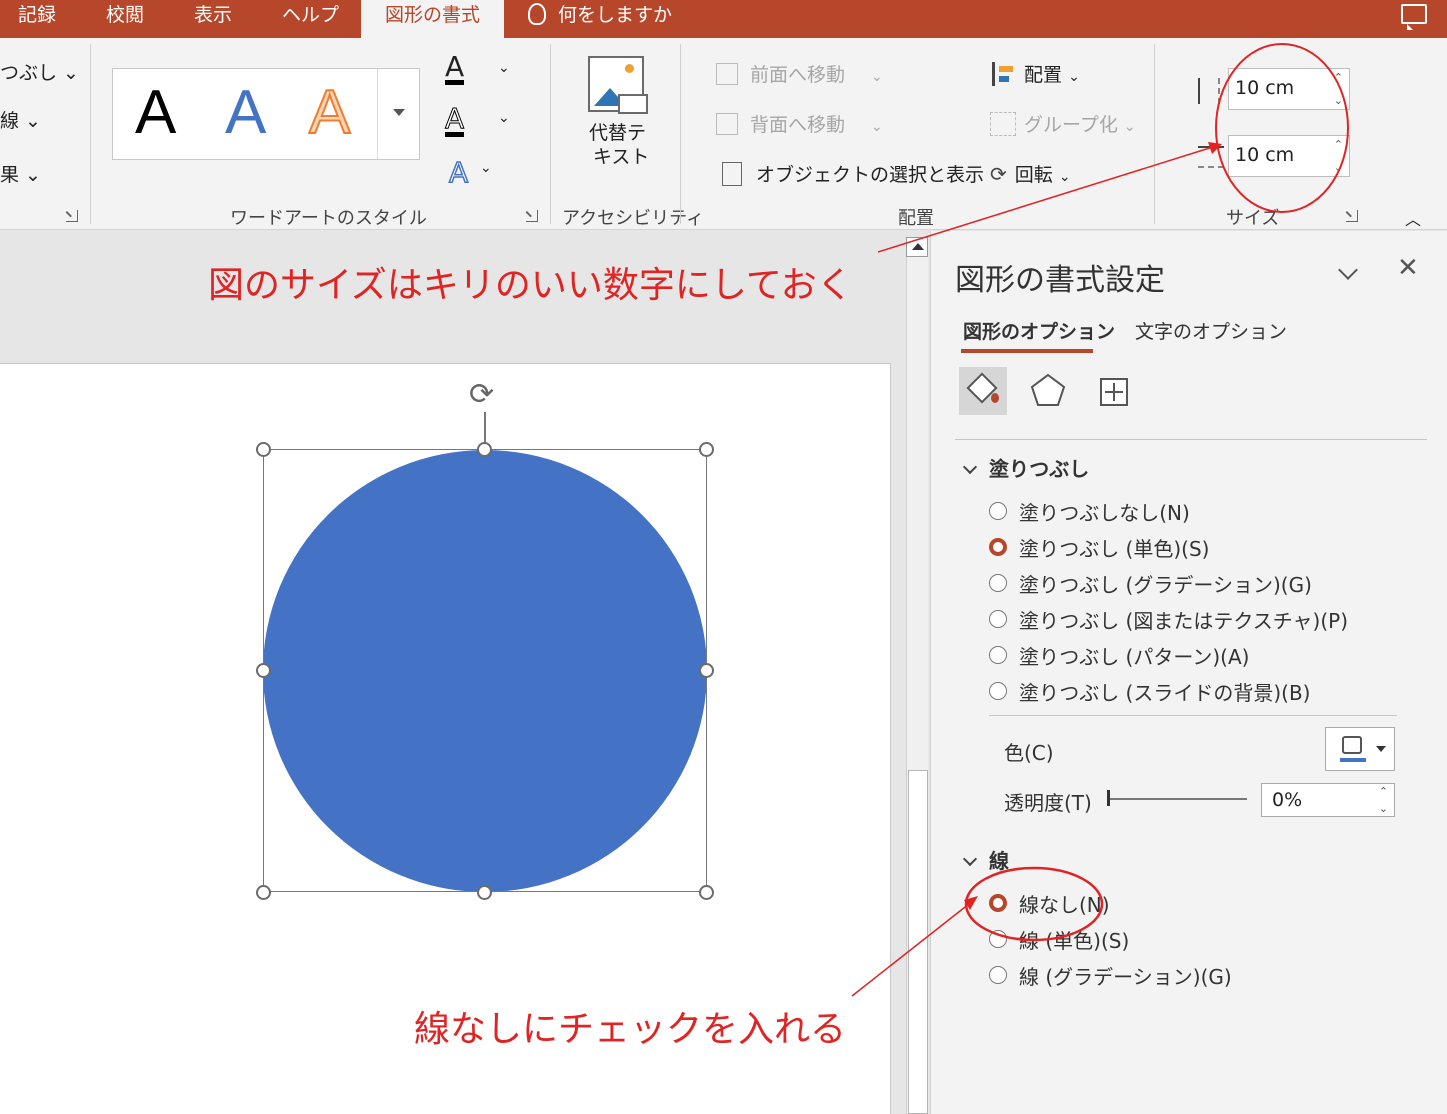 This screenshot has width=1447, height=1114. I want to click on size-annotation-text: 図のサイズはキリのいい数字にしておく, so click(530, 285).